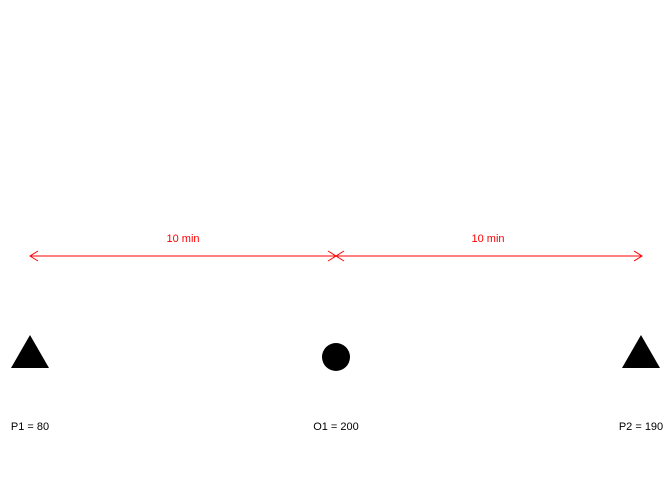  What do you see at coordinates (30, 427) in the screenshot?
I see `node-label: P1 = 80` at bounding box center [30, 427].